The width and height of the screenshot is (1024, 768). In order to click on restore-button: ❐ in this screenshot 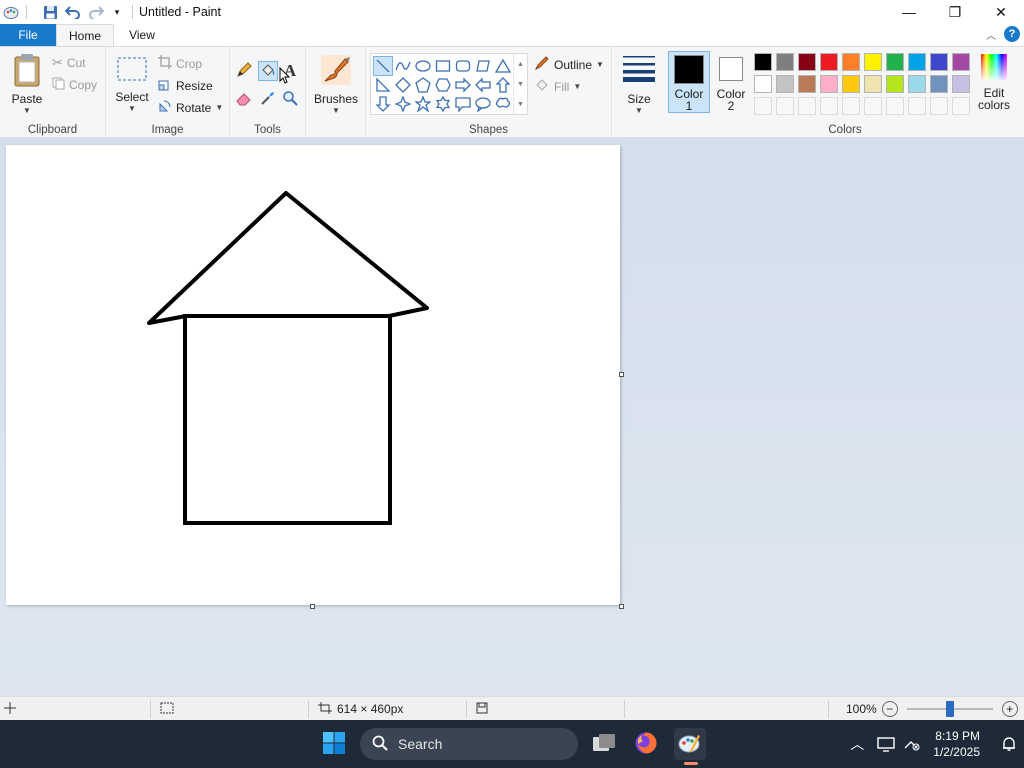, I will do `click(955, 12)`.